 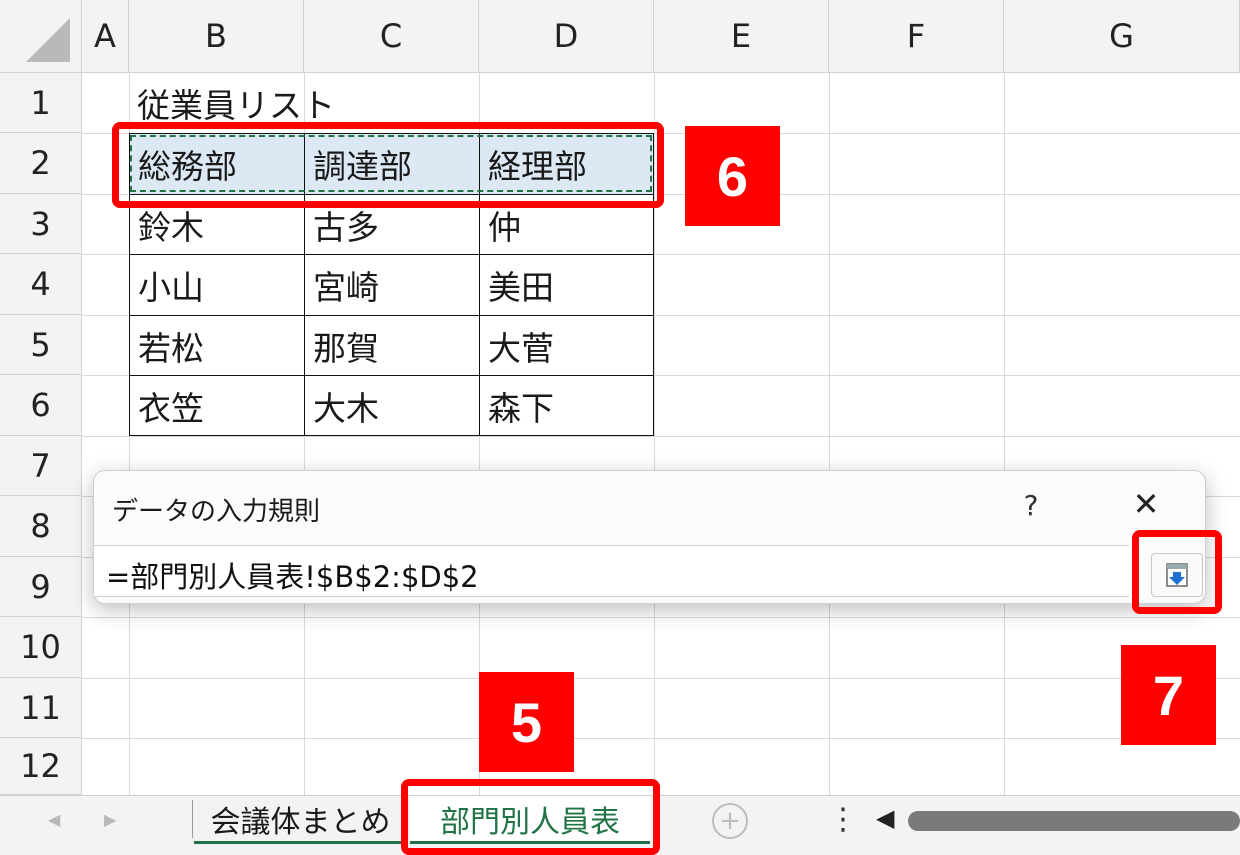 What do you see at coordinates (192, 819) in the screenshot?
I see `tab-separator` at bounding box center [192, 819].